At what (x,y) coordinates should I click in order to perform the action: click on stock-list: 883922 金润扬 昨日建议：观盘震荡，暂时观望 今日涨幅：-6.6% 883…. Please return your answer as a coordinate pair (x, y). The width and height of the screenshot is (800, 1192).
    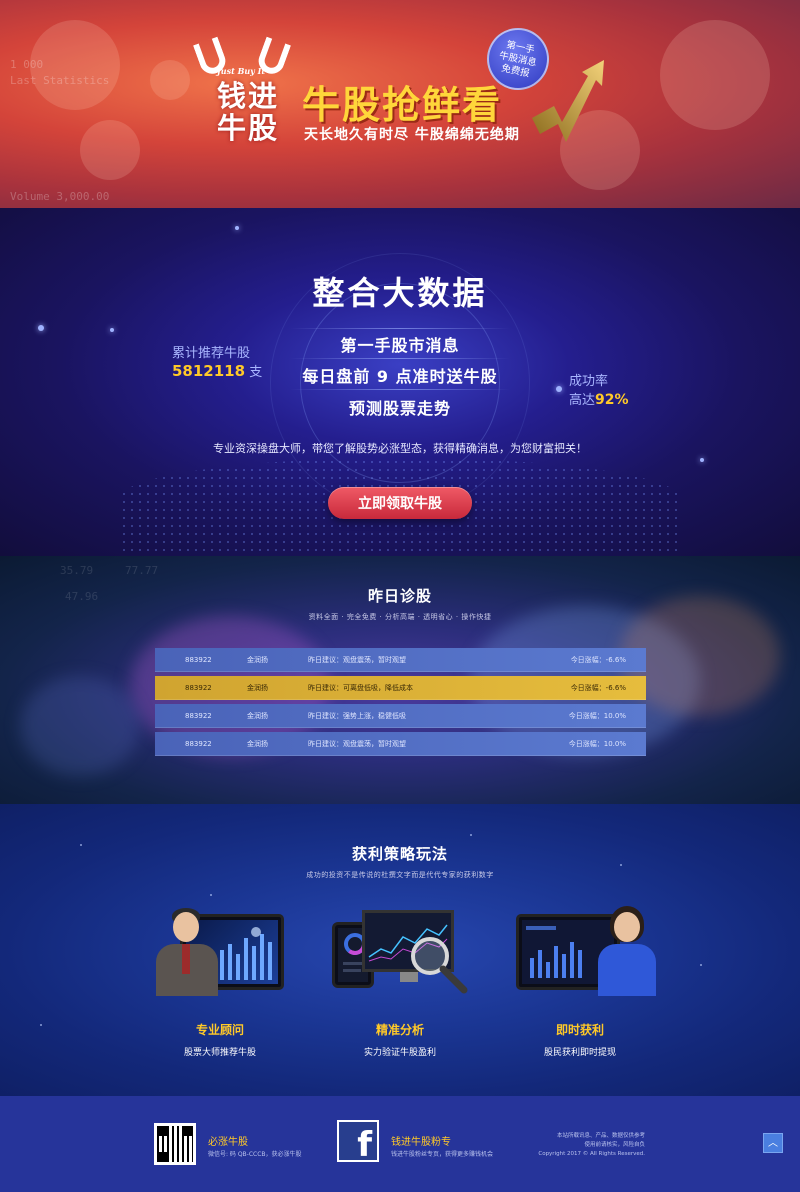
    Looking at the image, I should click on (400, 704).